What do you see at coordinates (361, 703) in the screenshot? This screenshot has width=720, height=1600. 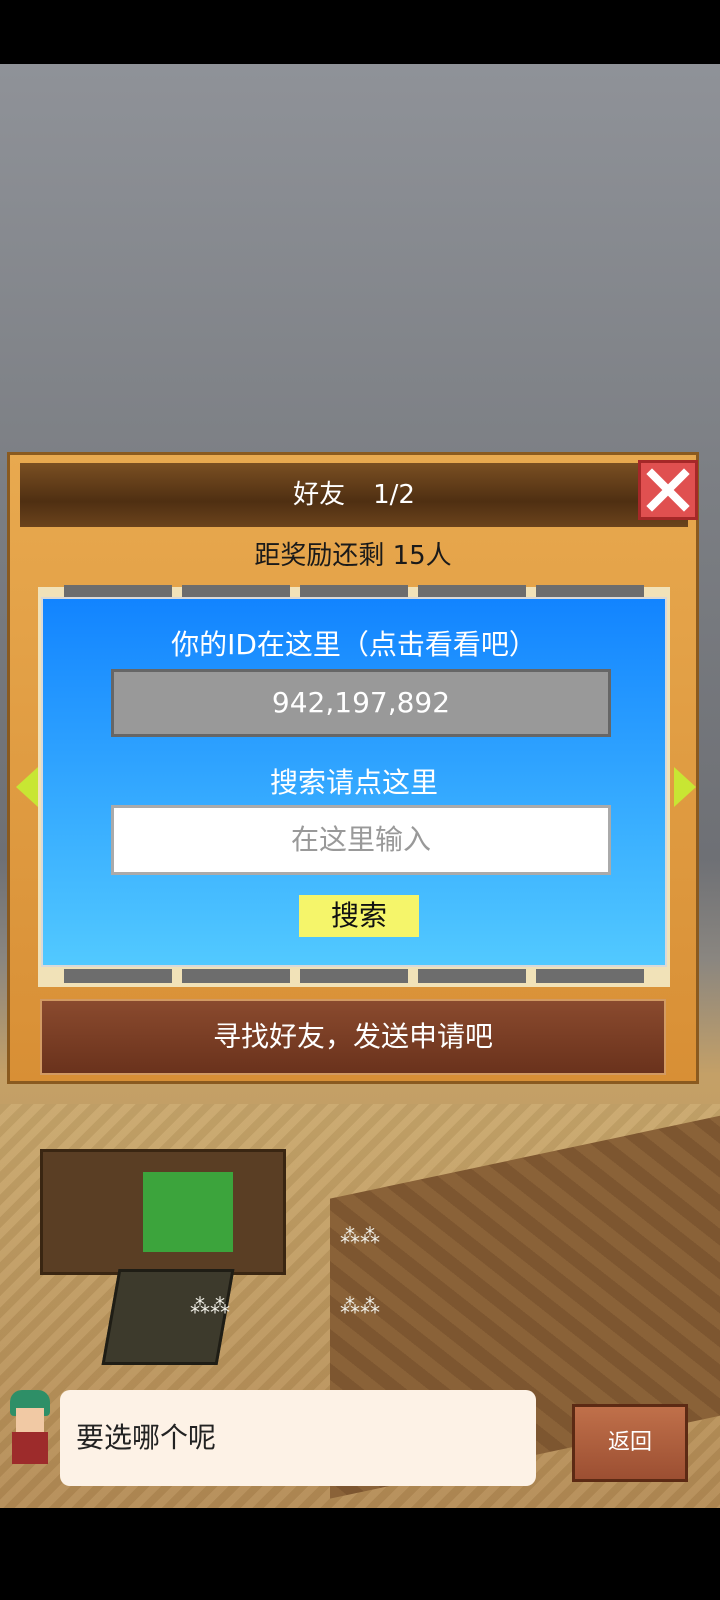 I see `player-id-field: 942,197,892` at bounding box center [361, 703].